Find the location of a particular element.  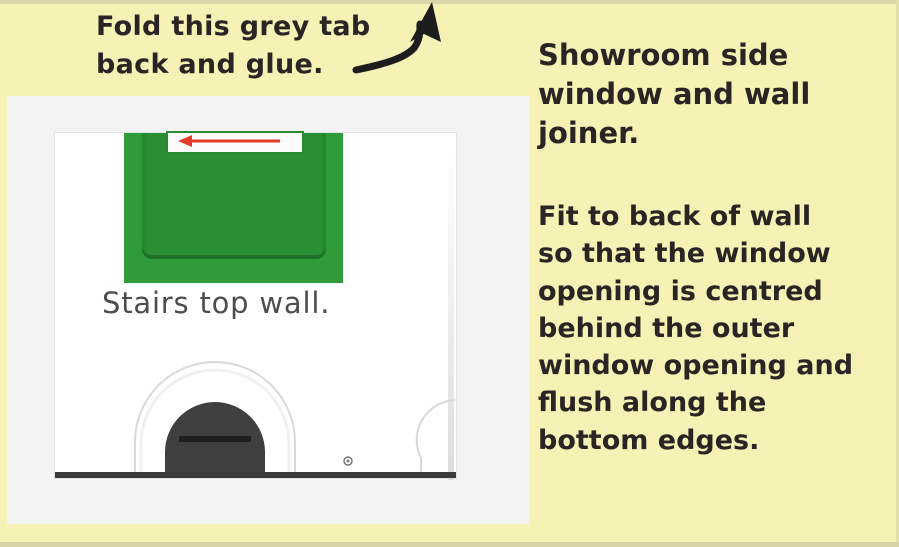

piece-caption: Stairs top wall. is located at coordinates (216, 303).